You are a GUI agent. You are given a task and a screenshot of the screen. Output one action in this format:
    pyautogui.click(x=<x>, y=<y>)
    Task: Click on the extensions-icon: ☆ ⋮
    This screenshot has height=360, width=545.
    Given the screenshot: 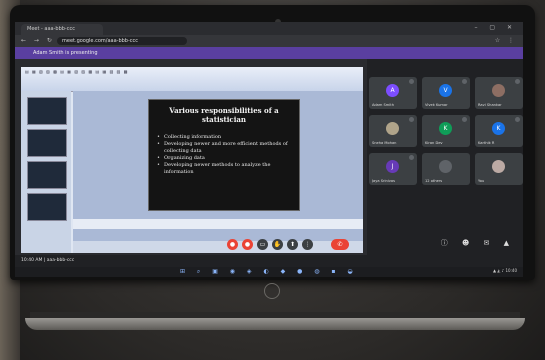 What is the action you would take?
    pyautogui.click(x=506, y=40)
    